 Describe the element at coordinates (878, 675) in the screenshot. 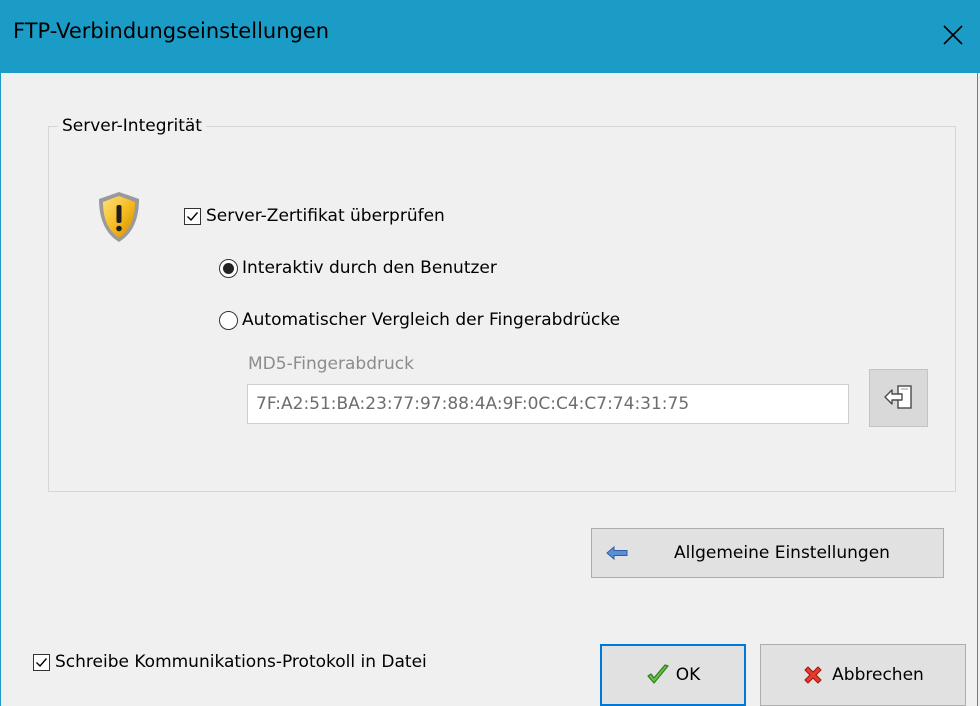

I see `cancel-label: Abbrechen` at that location.